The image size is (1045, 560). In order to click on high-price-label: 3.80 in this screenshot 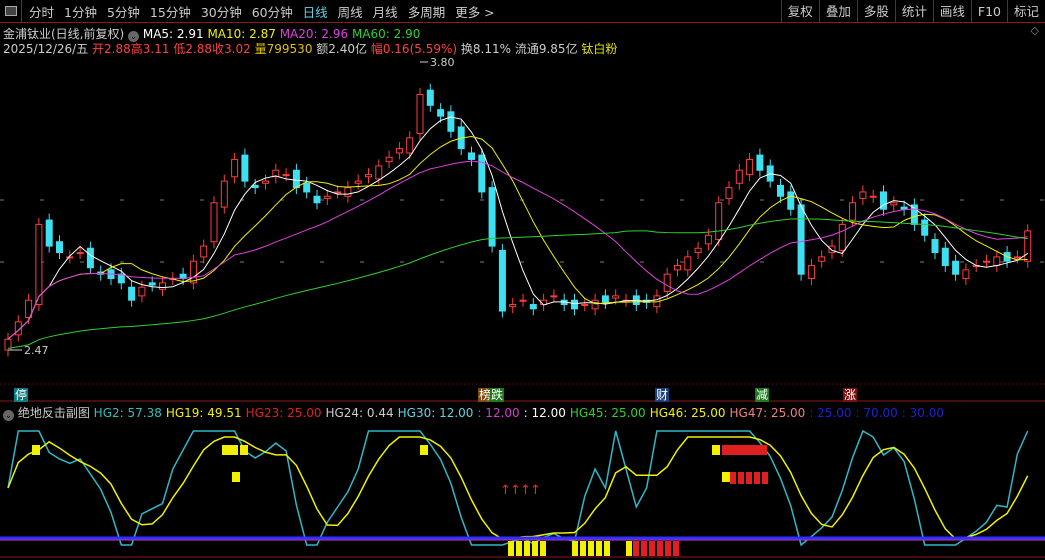, I will do `click(442, 62)`.